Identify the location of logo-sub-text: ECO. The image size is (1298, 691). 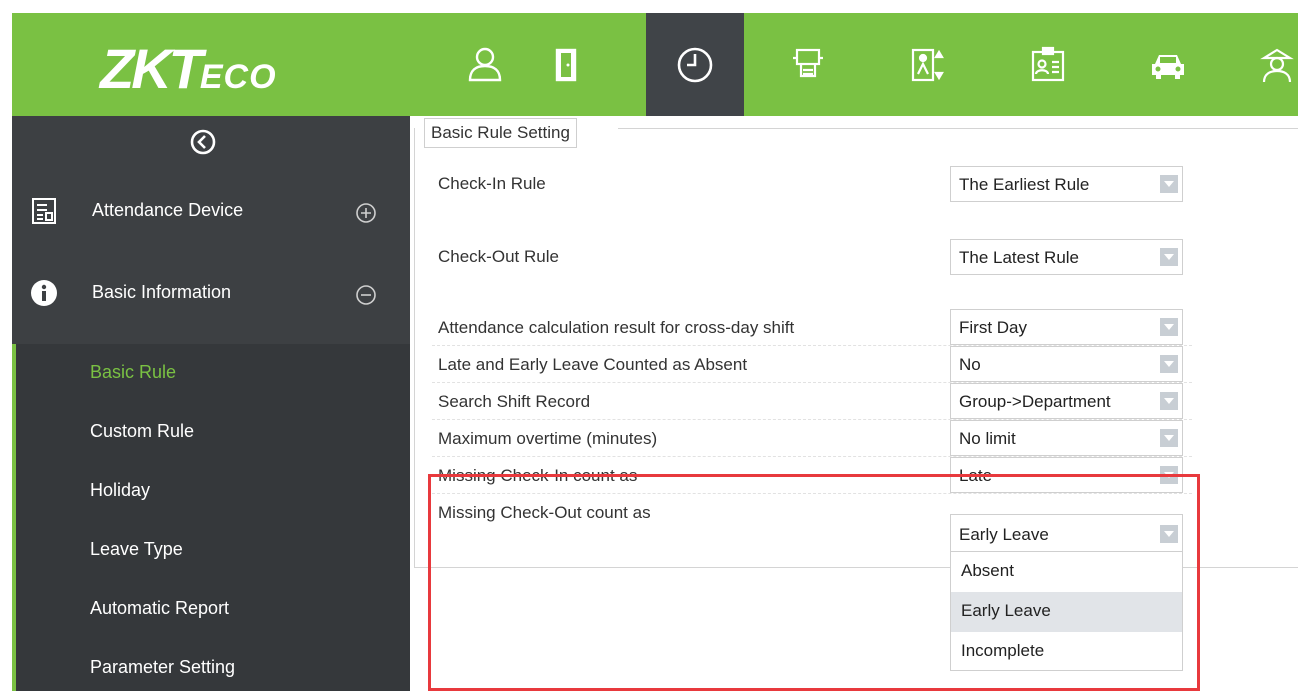
(238, 77).